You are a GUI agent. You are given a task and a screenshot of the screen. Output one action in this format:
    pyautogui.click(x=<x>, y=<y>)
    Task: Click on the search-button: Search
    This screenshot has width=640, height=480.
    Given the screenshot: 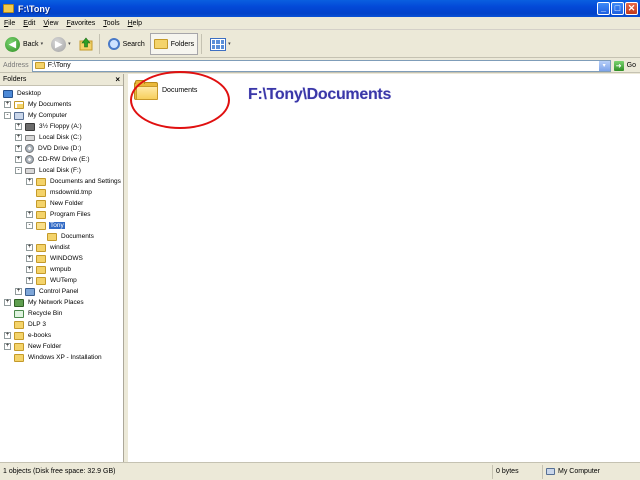 What is the action you would take?
    pyautogui.click(x=126, y=44)
    